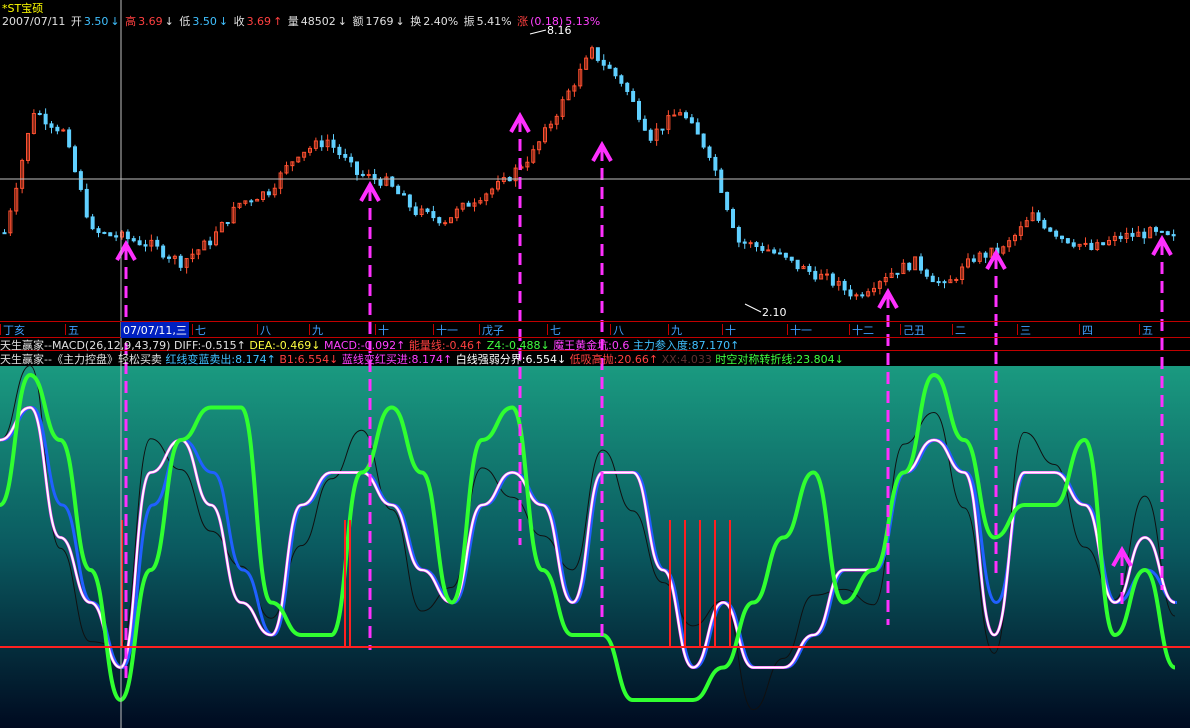 This screenshot has width=1190, height=728. I want to click on amplitude-value: 5.41%, so click(494, 21).